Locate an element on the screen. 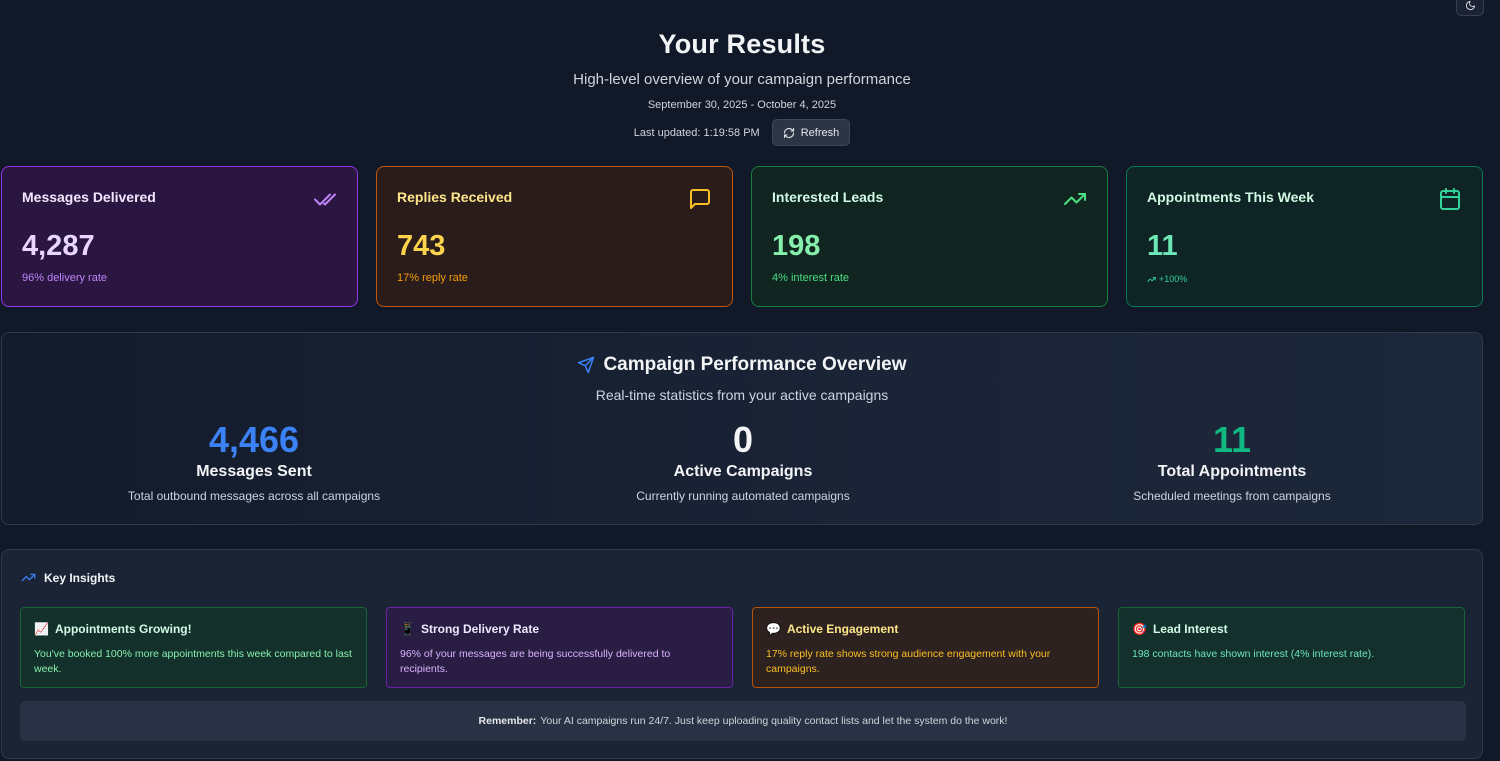 The width and height of the screenshot is (1500, 761). stat-label: Messages Delivered is located at coordinates (89, 197).